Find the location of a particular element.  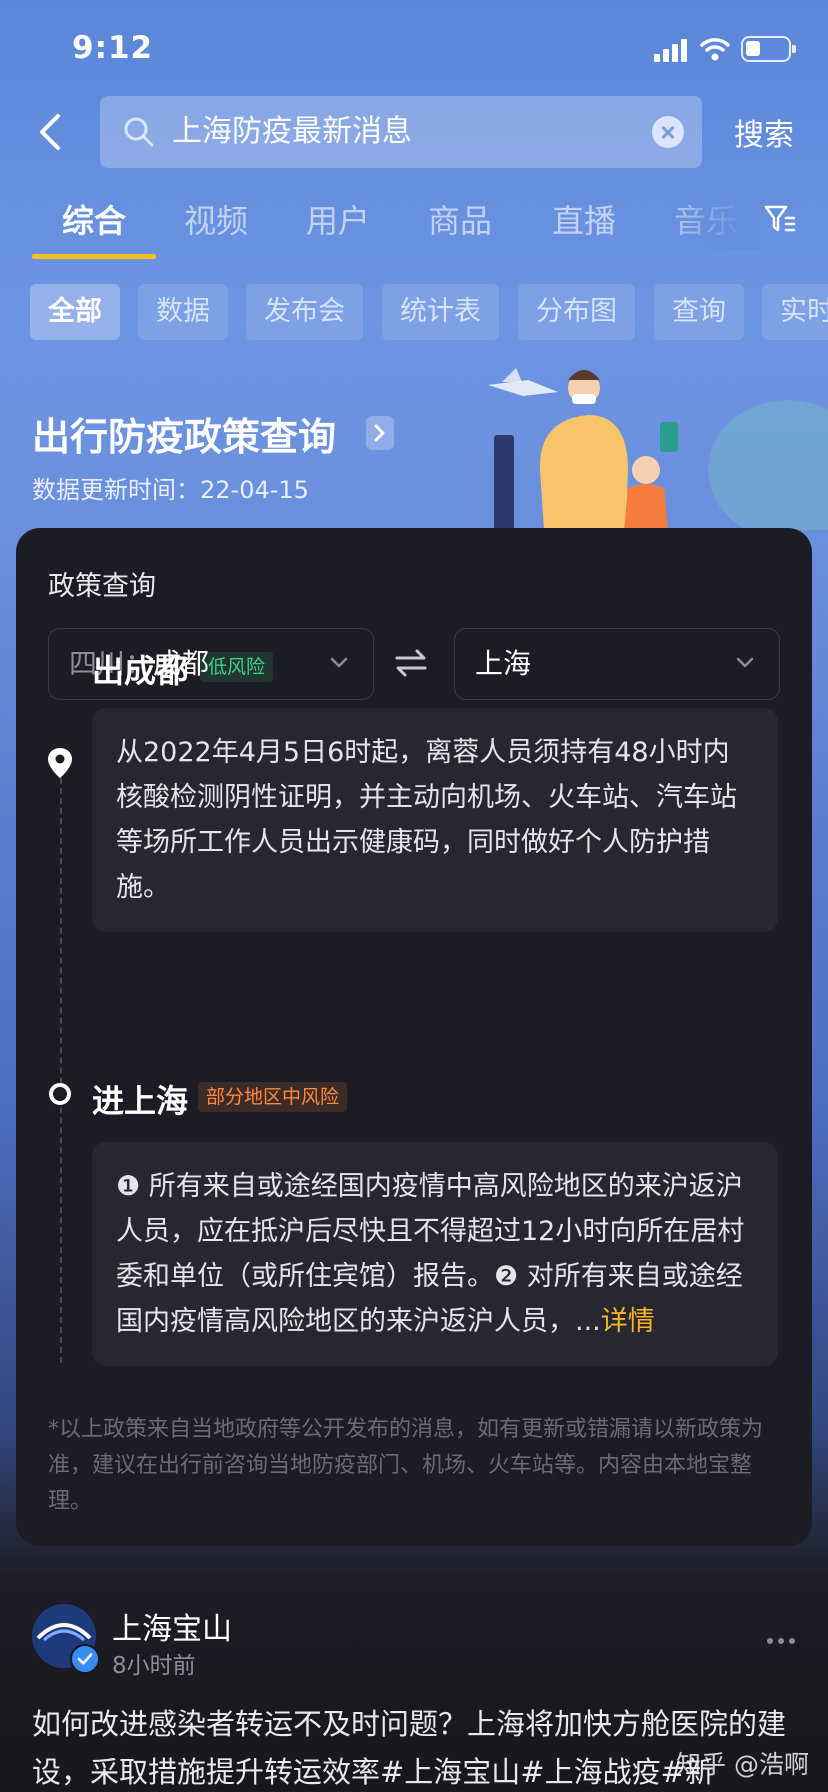

tab-active-indicator is located at coordinates (94, 256).